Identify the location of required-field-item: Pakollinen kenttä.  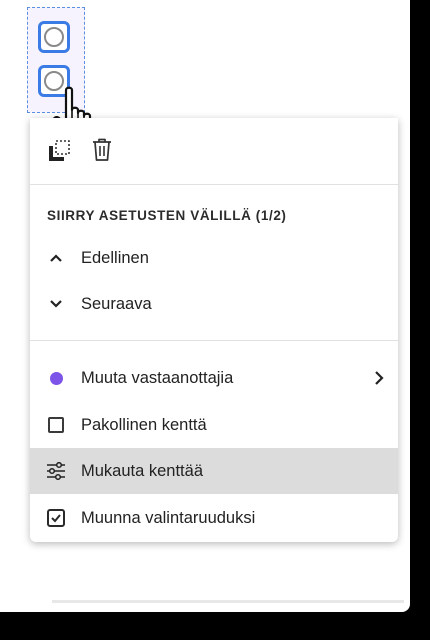
(214, 425).